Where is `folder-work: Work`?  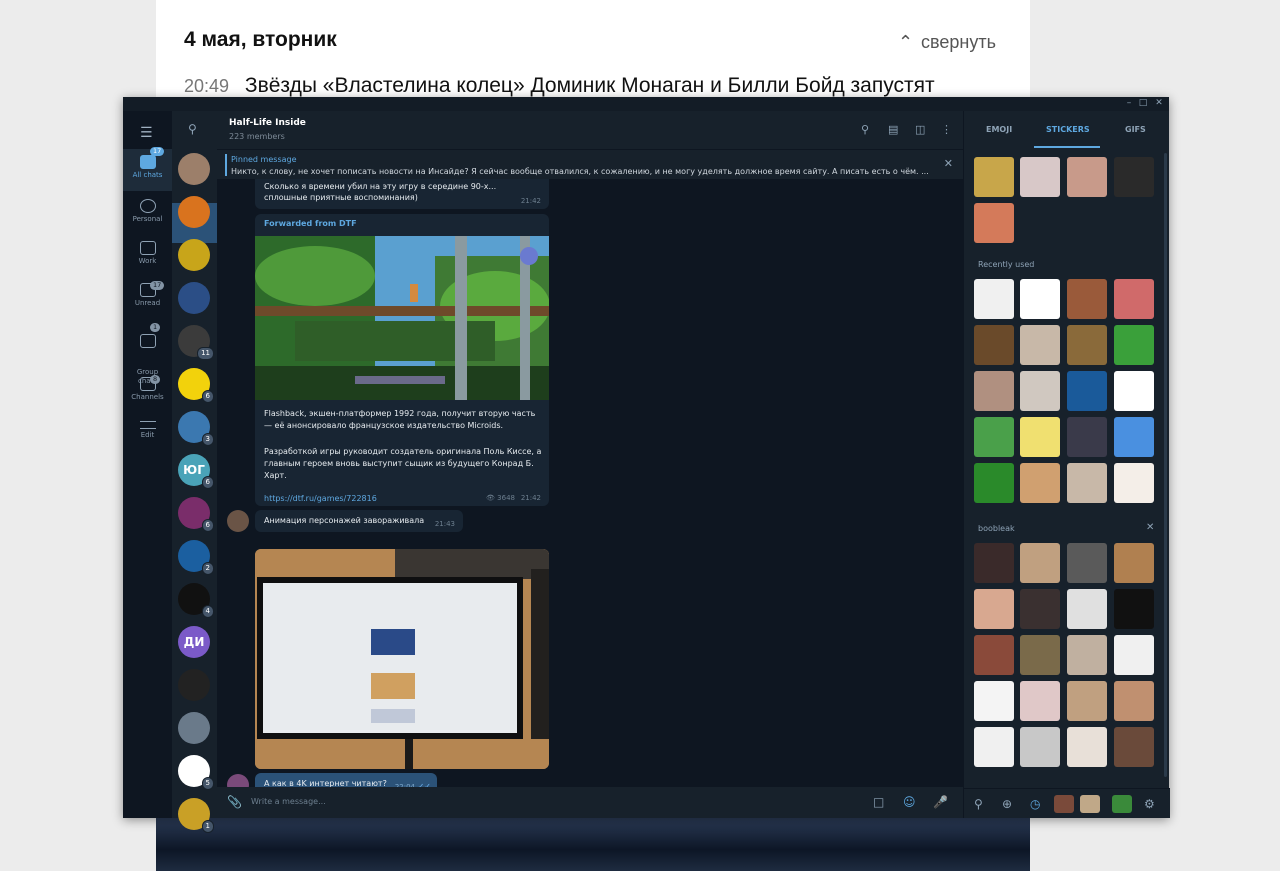
folder-work: Work is located at coordinates (147, 253).